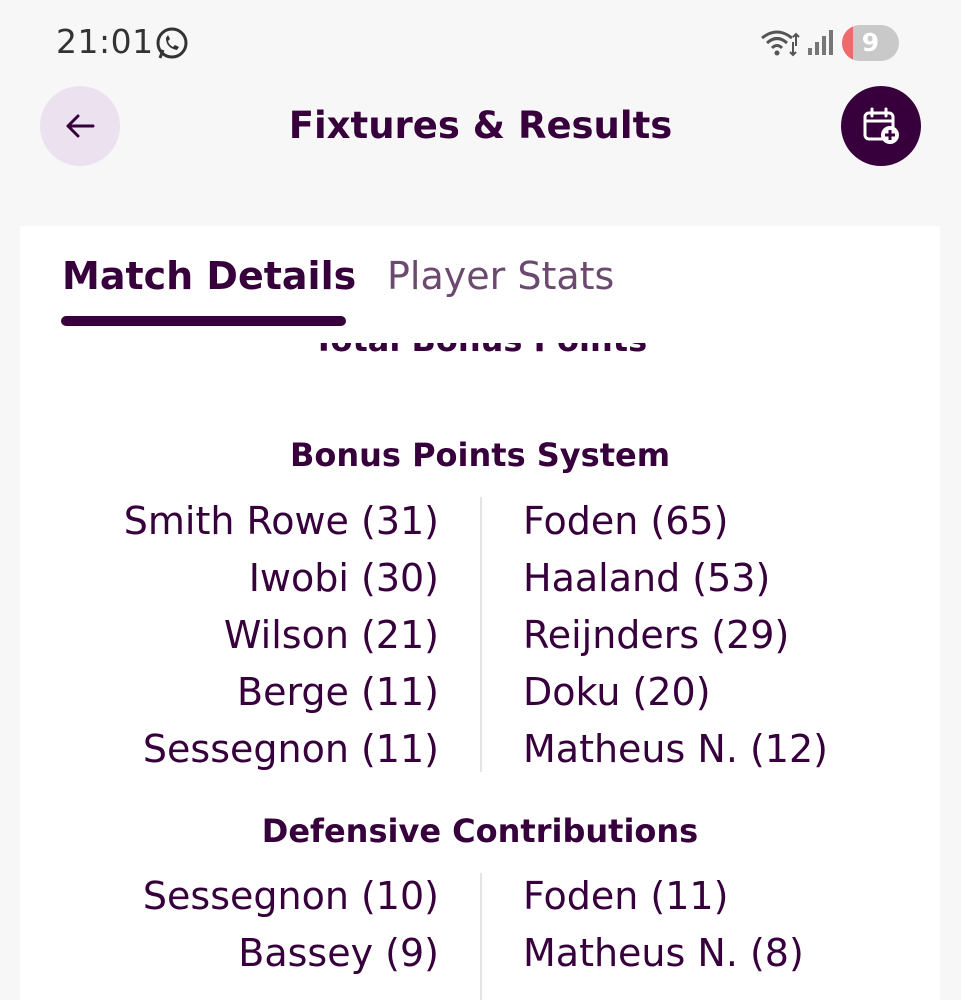 The width and height of the screenshot is (961, 1000). I want to click on signal-icon, so click(820, 42).